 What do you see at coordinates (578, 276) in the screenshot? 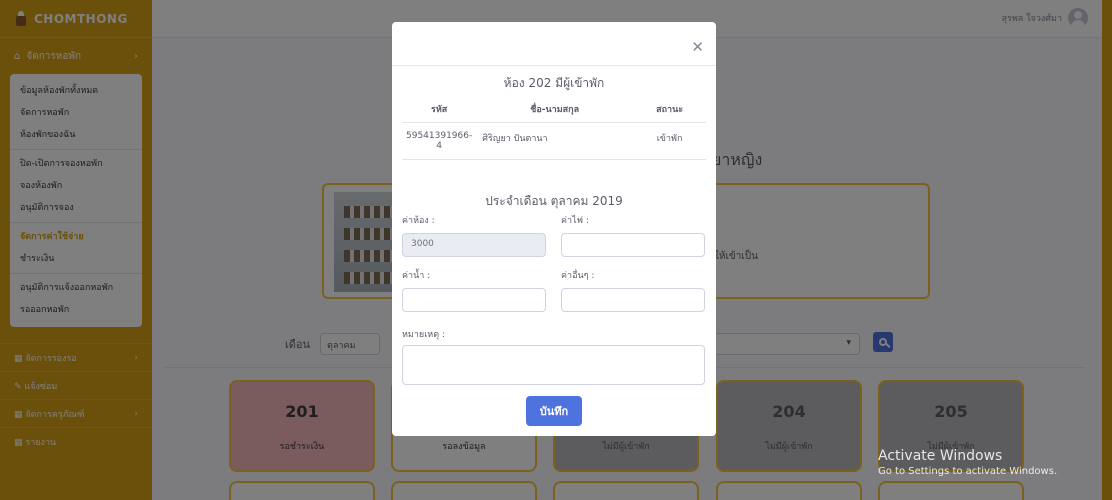
I see `other-fee-label: ค่าอื่นๆ :` at bounding box center [578, 276].